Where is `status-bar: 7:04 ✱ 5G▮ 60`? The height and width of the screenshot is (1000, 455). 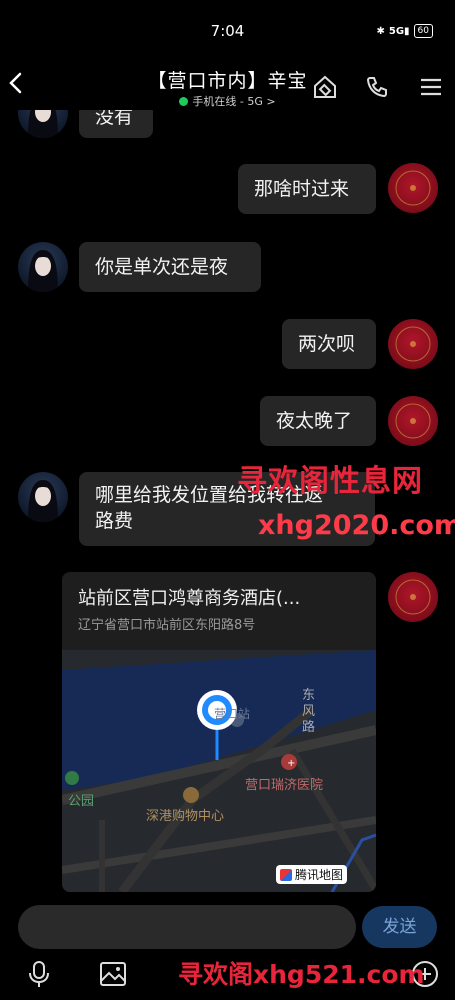 status-bar: 7:04 ✱ 5G▮ 60 is located at coordinates (227, 30).